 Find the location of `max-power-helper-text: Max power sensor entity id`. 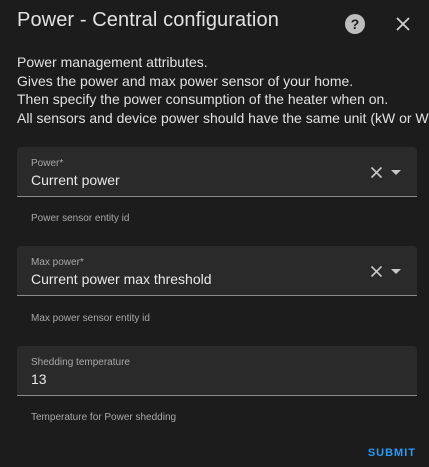

max-power-helper-text: Max power sensor entity id is located at coordinates (90, 318).